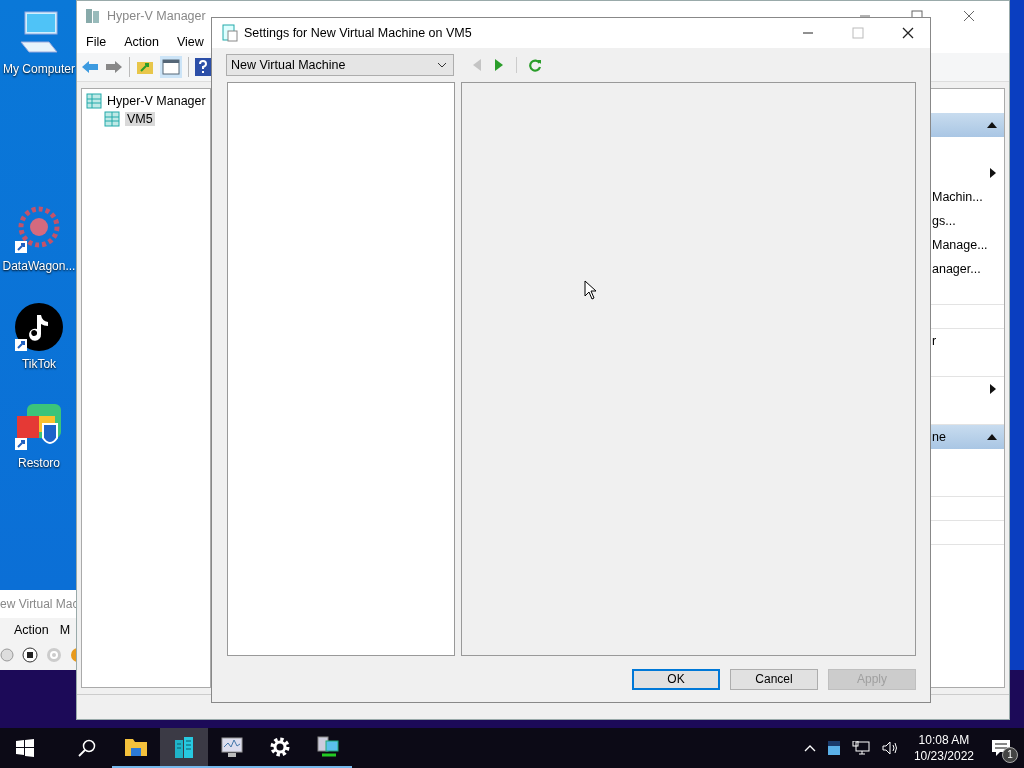 This screenshot has height=768, width=1024. Describe the element at coordinates (114, 67) in the screenshot. I see `forward-arrow-icon` at that location.